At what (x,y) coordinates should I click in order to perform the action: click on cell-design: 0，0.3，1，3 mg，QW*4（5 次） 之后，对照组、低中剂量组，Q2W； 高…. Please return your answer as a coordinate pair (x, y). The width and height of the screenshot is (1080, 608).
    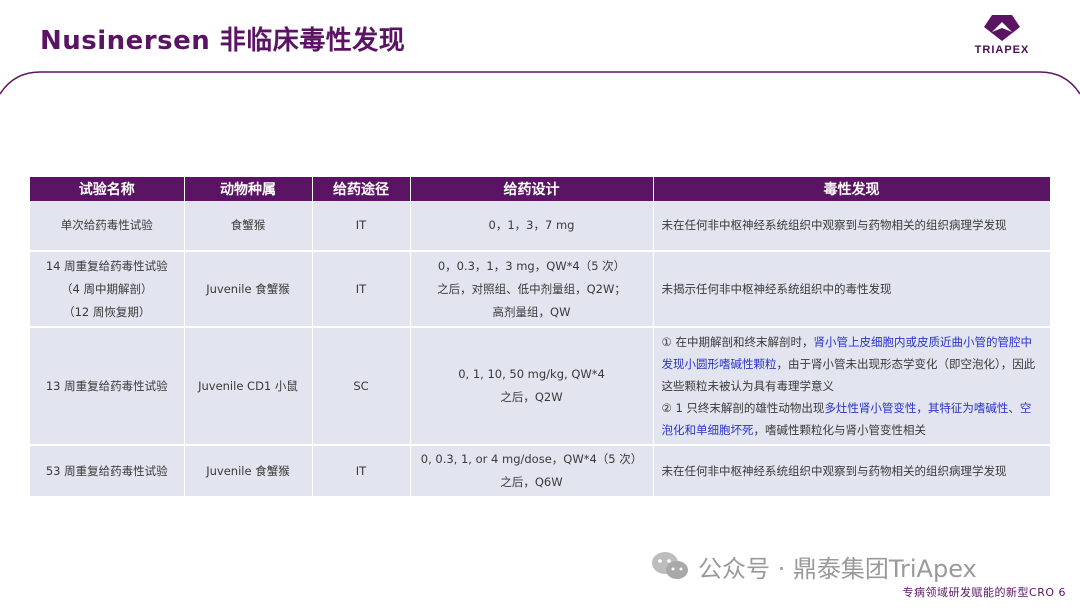
    Looking at the image, I should click on (532, 289).